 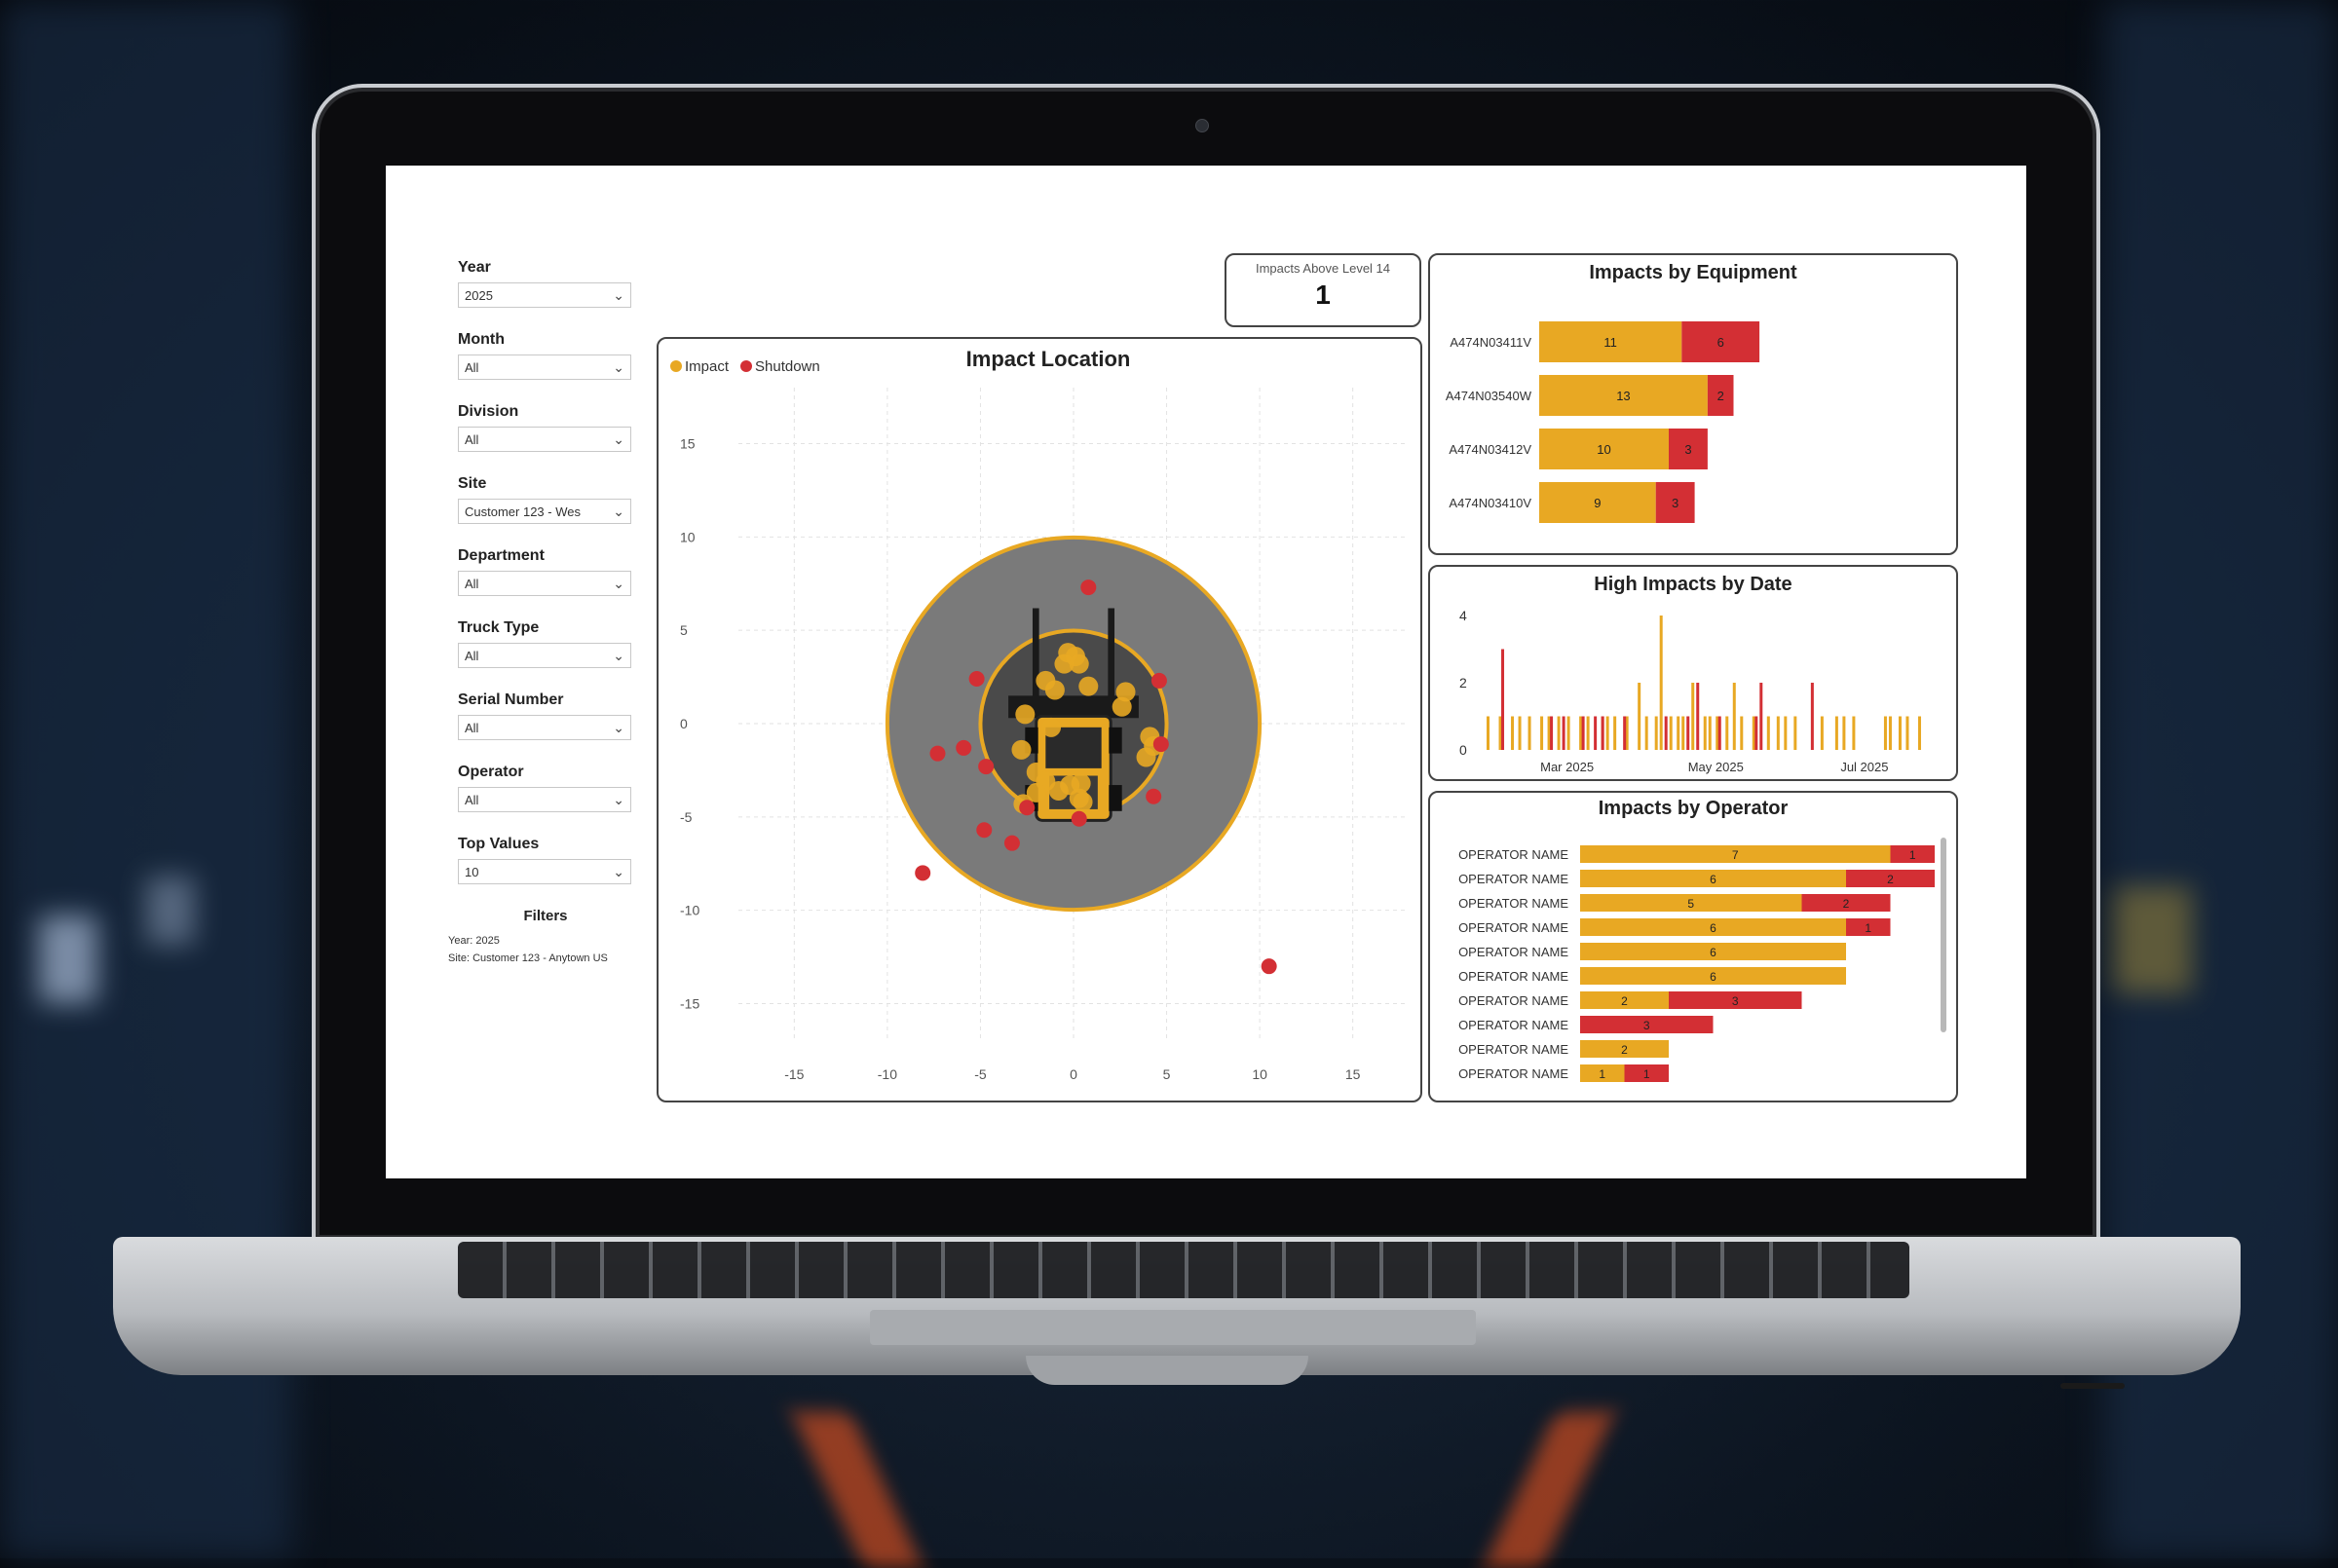 What do you see at coordinates (545, 916) in the screenshot?
I see `filters-title: Filters` at bounding box center [545, 916].